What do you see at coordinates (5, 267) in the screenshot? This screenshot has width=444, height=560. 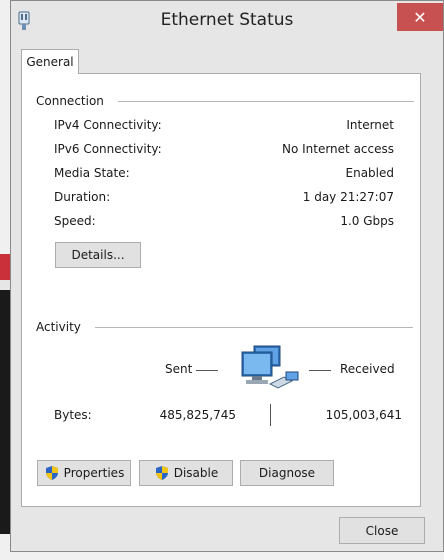 I see `background-window-titlebar` at bounding box center [5, 267].